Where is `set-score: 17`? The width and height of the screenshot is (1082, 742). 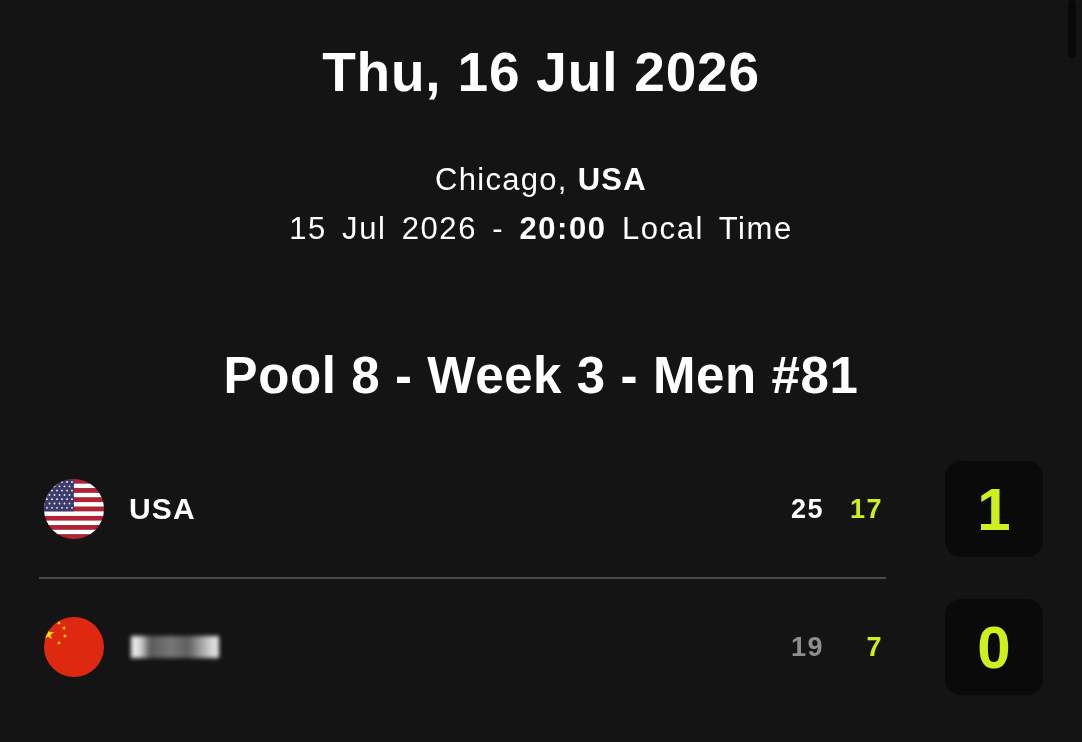
set-score: 17 is located at coordinates (865, 509).